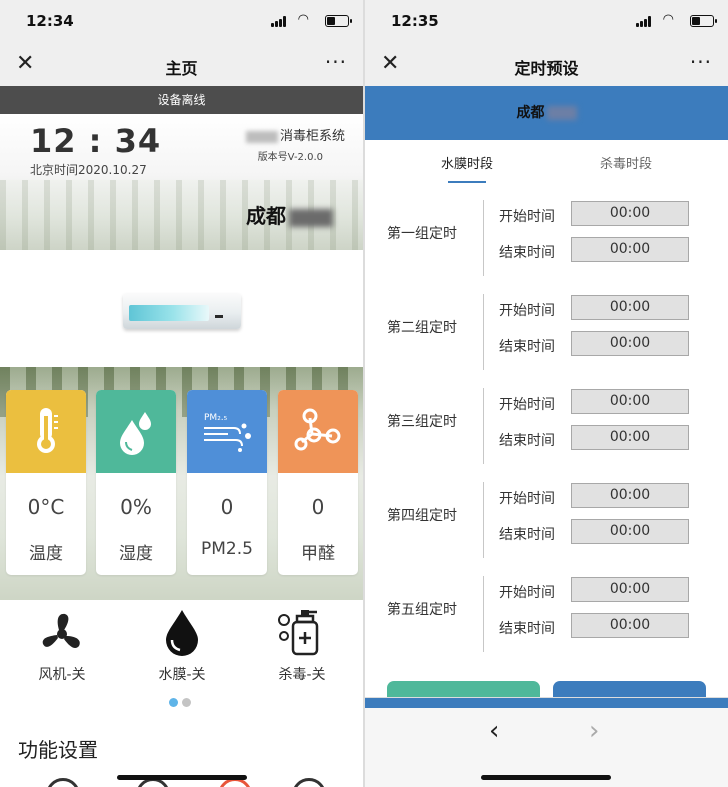  What do you see at coordinates (173, 702) in the screenshot?
I see `page-dot-active` at bounding box center [173, 702].